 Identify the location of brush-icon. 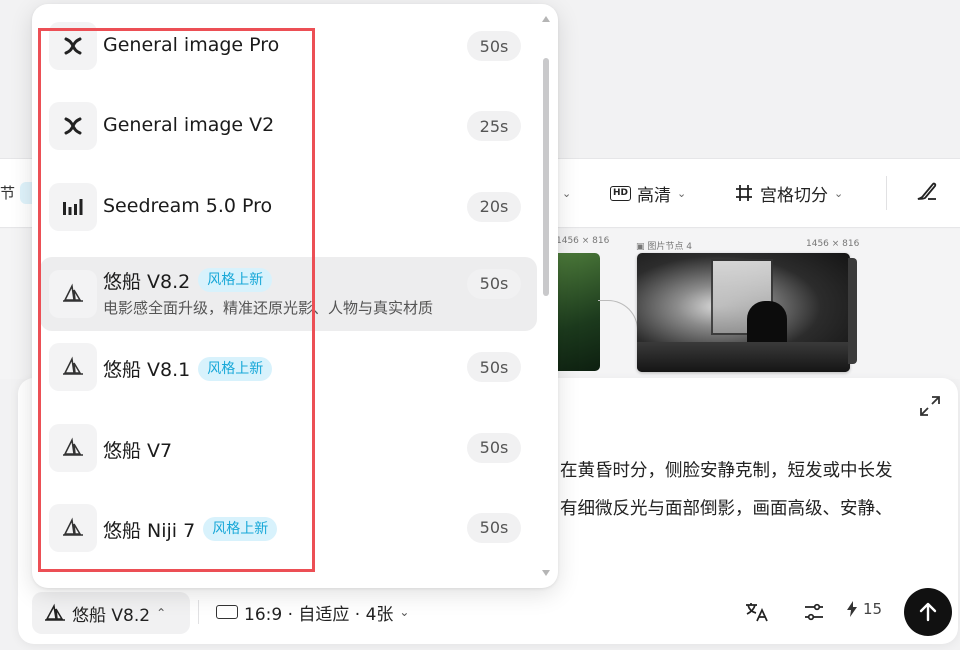
(927, 191).